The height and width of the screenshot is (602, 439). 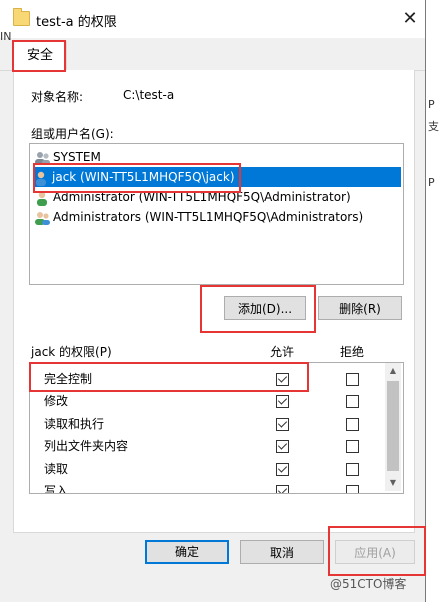 What do you see at coordinates (56, 469) in the screenshot?
I see `permission-row-name: 读取` at bounding box center [56, 469].